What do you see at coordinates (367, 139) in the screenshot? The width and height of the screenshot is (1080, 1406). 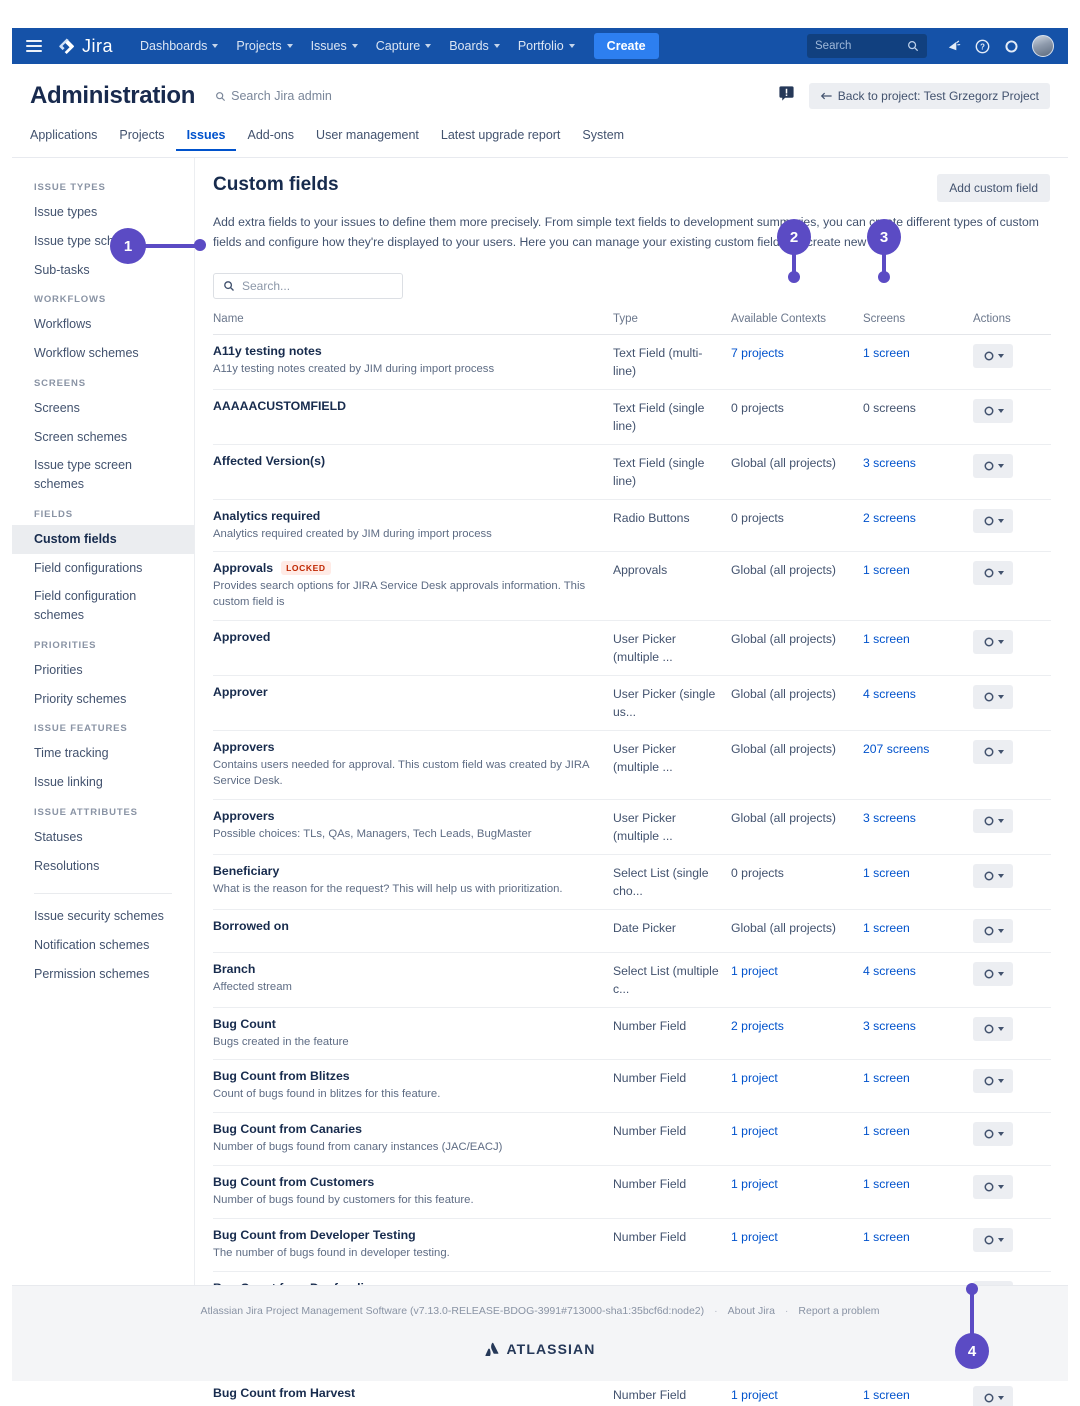 I see `tab-user-management: User management` at bounding box center [367, 139].